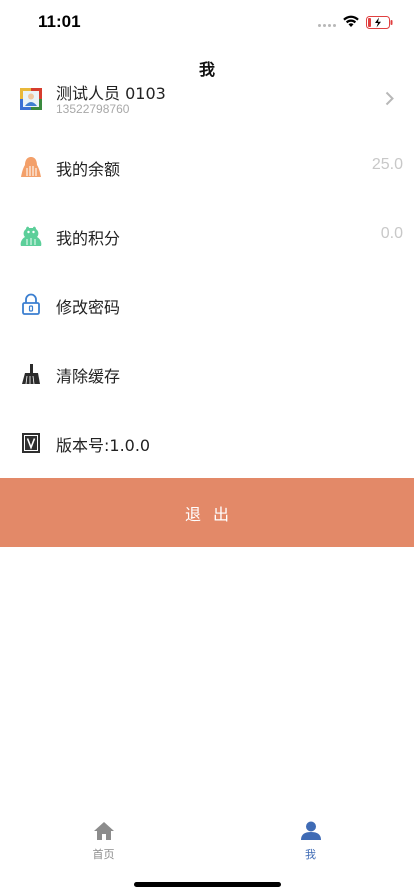  What do you see at coordinates (31, 374) in the screenshot?
I see `broom-icon` at bounding box center [31, 374].